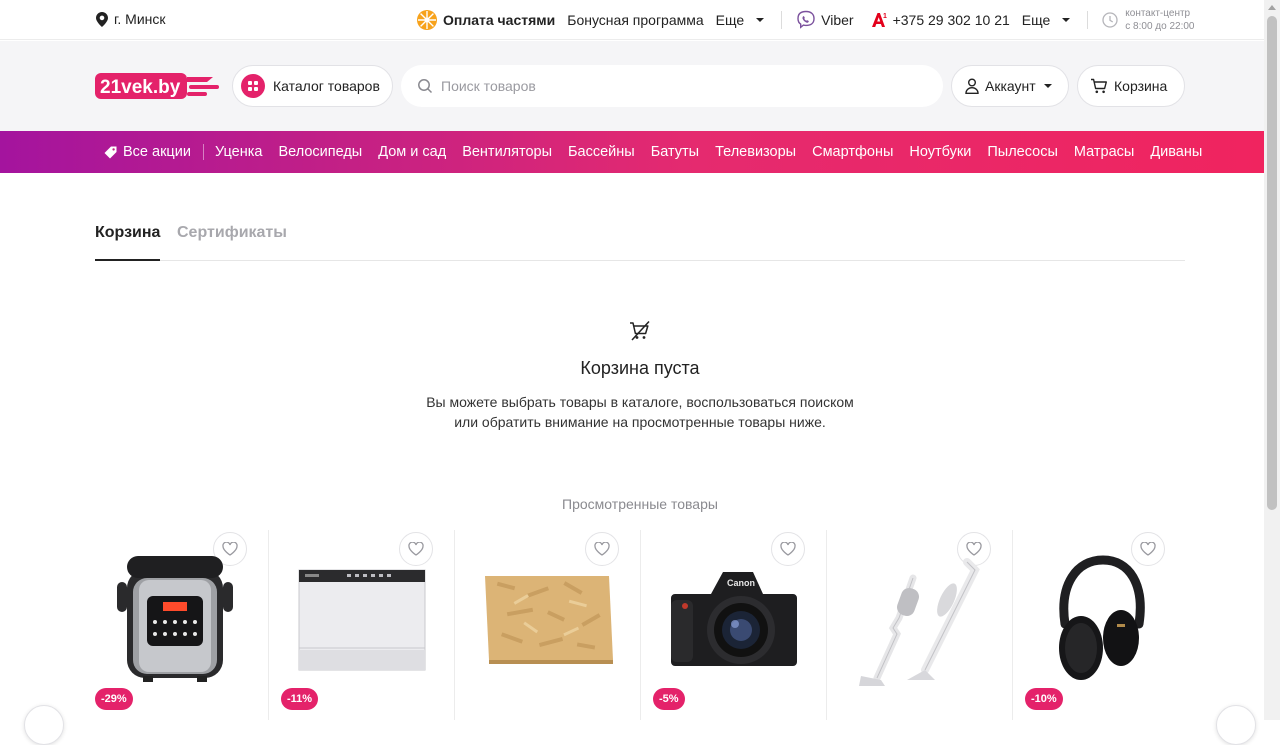  Describe the element at coordinates (44, 725) in the screenshot. I see `carousel-prev-button` at that location.